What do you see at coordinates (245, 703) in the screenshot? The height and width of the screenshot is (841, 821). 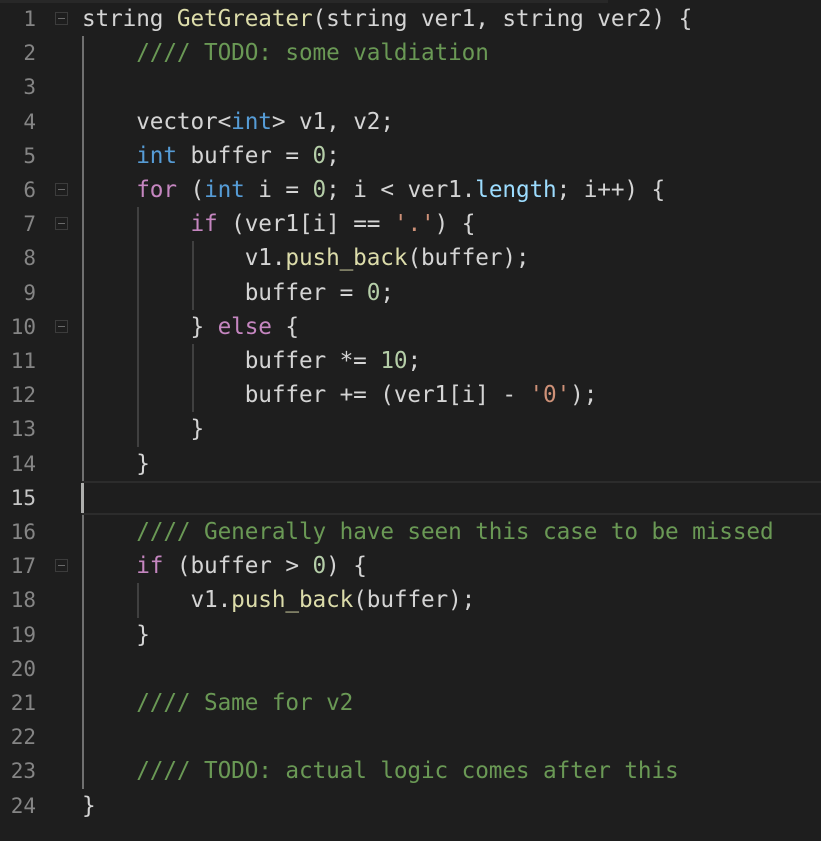 I see `comment: //// Same for v2` at bounding box center [245, 703].